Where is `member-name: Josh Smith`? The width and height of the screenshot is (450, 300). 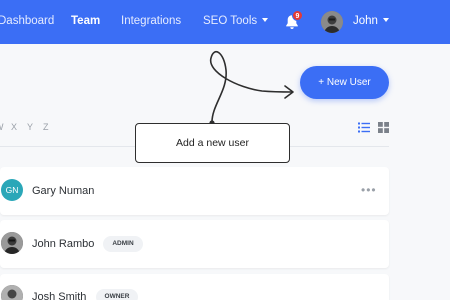
member-name: Josh Smith is located at coordinates (59, 295).